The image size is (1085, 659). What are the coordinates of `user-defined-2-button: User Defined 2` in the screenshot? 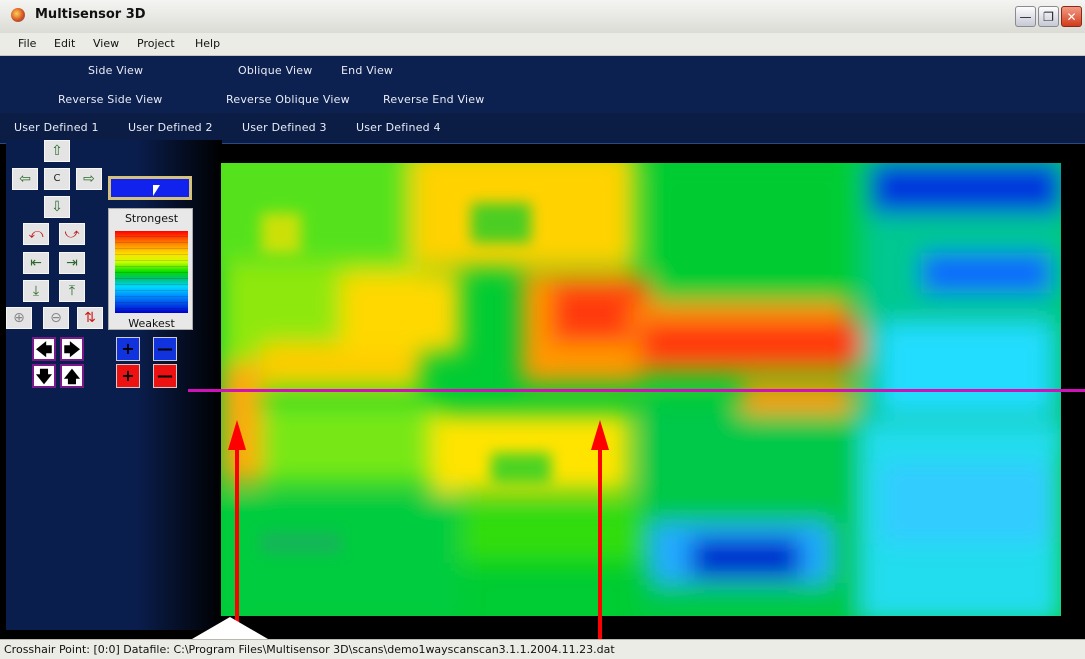 It's located at (170, 127).